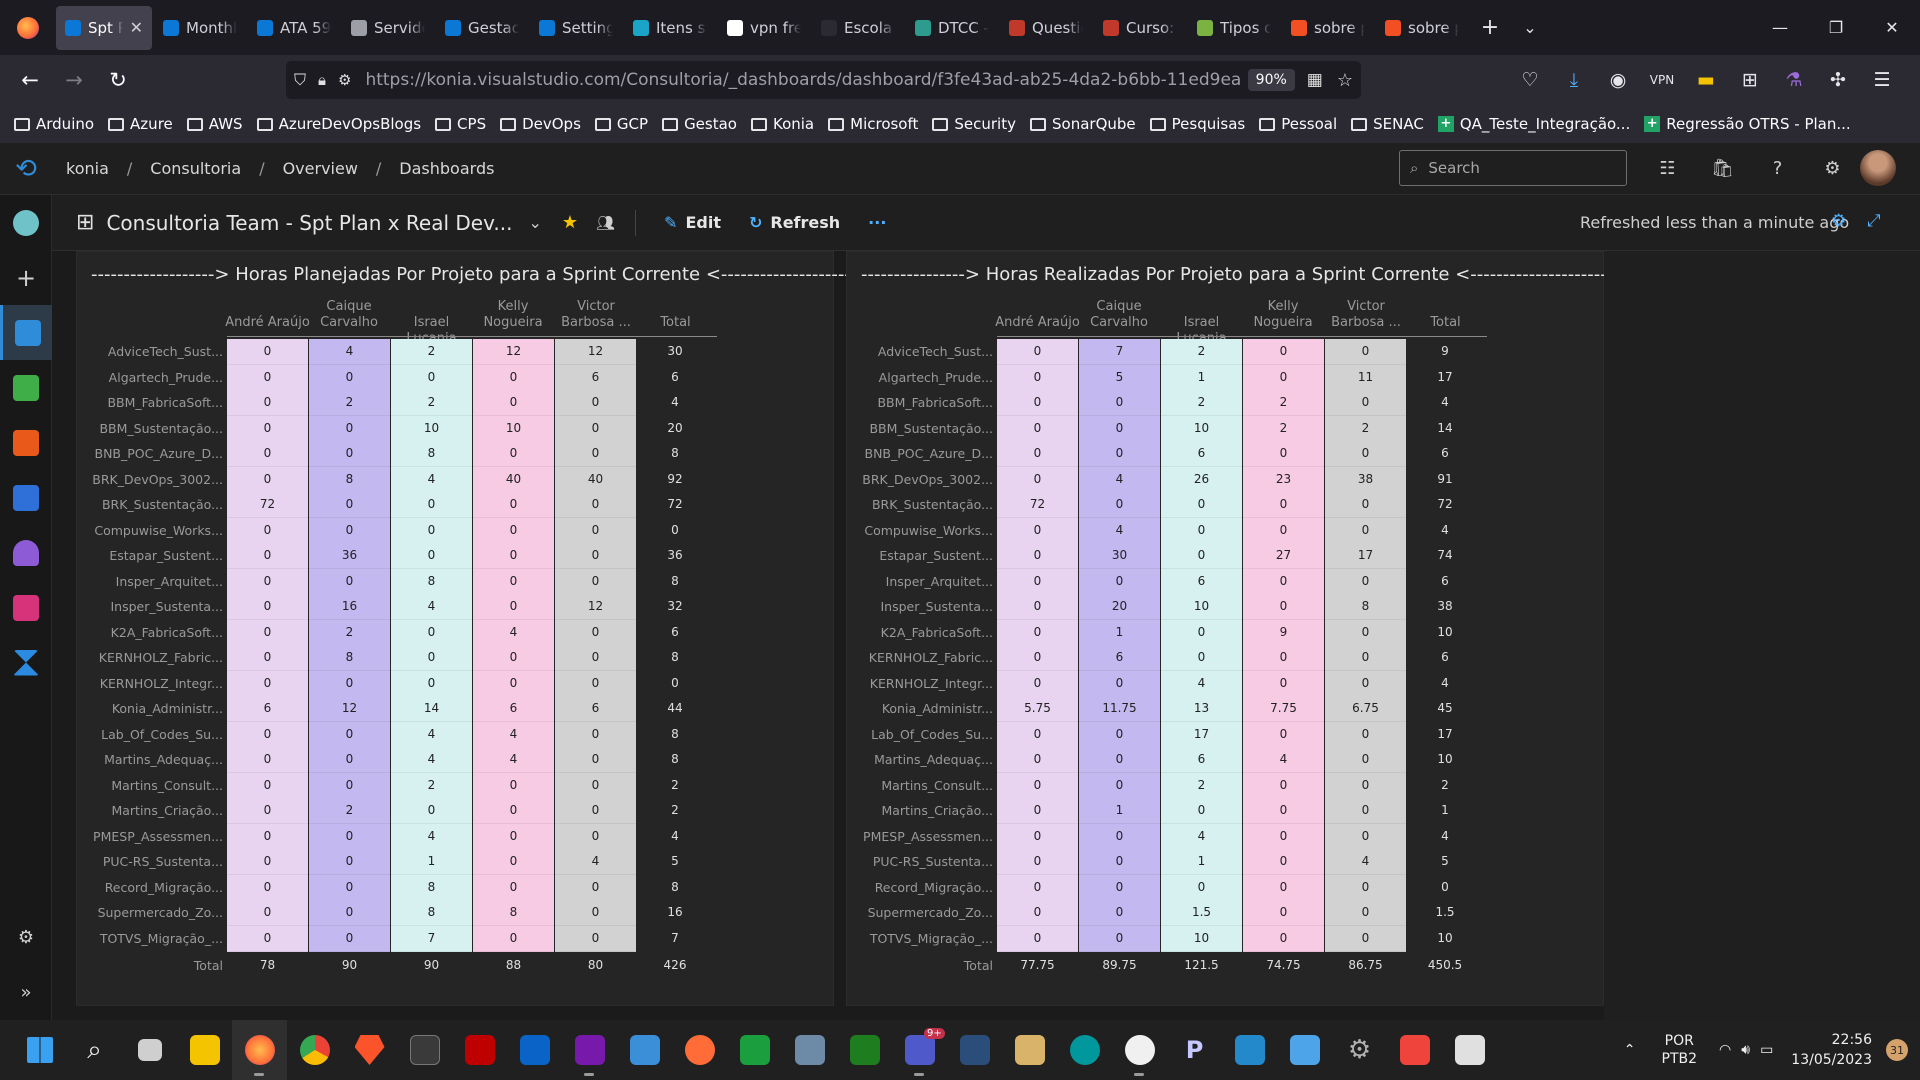 The width and height of the screenshot is (1920, 1080). I want to click on bookmark-folder: Security, so click(974, 124).